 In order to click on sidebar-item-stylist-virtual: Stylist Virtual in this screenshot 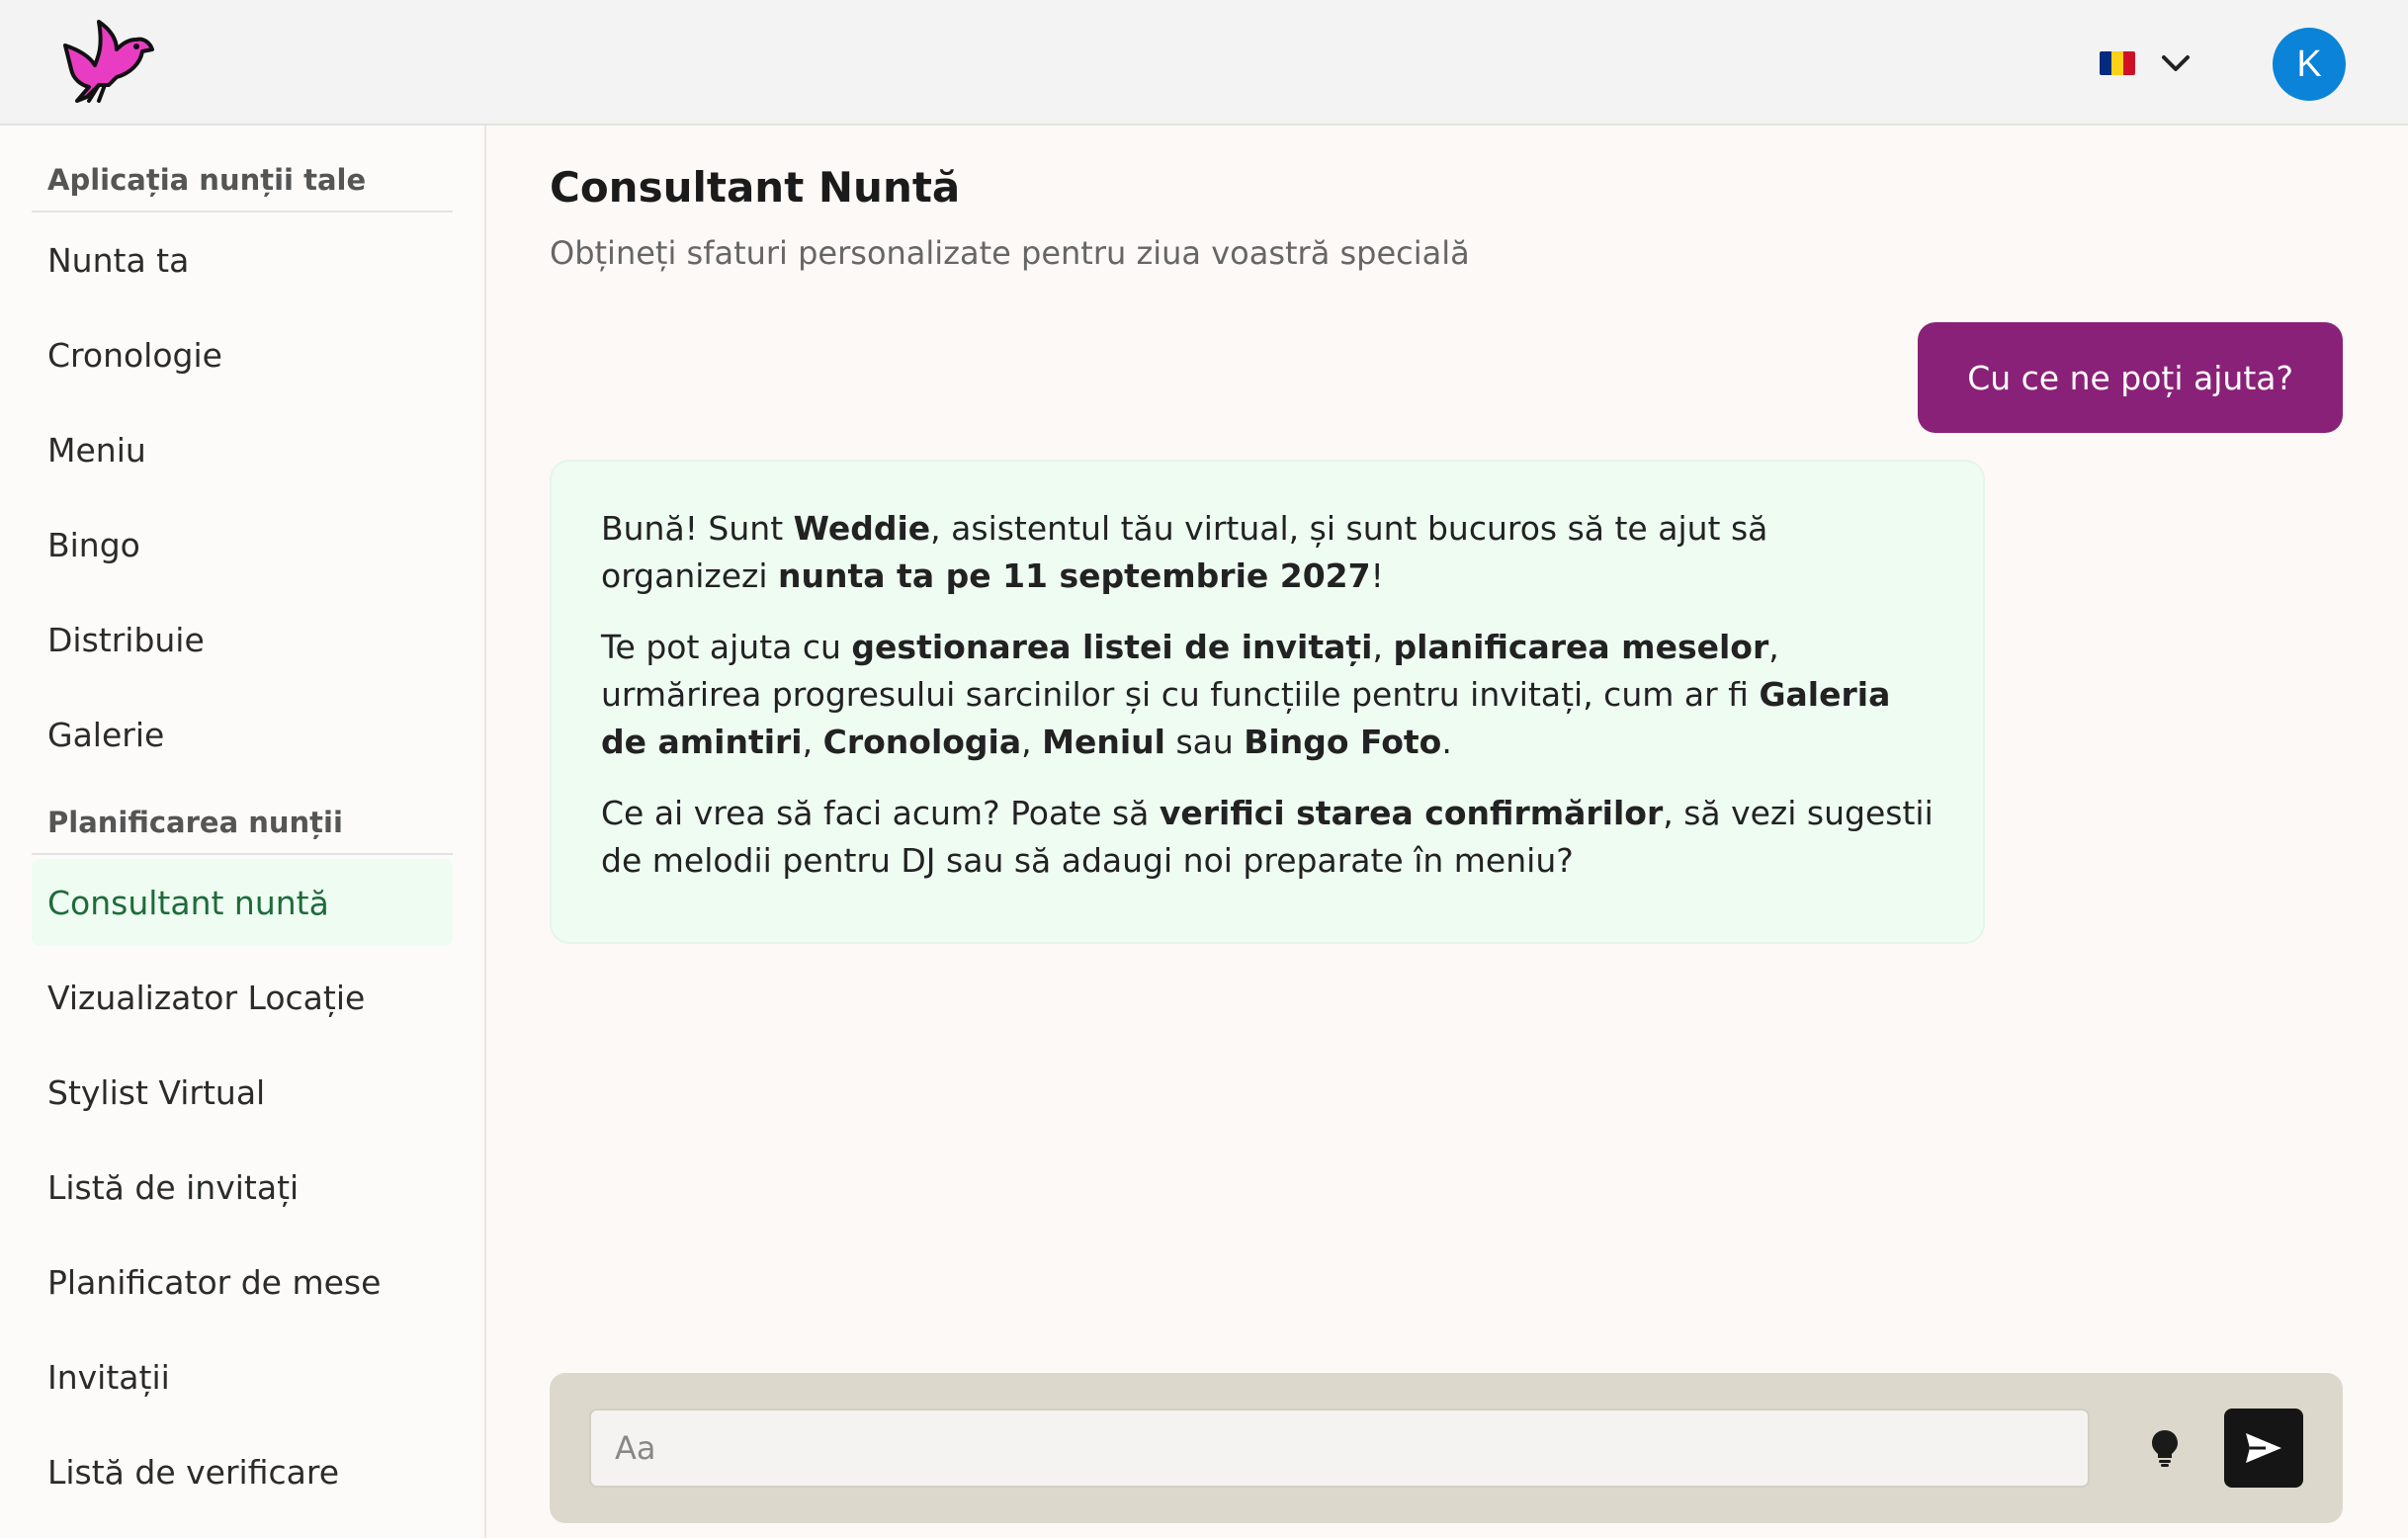, I will do `click(243, 1092)`.